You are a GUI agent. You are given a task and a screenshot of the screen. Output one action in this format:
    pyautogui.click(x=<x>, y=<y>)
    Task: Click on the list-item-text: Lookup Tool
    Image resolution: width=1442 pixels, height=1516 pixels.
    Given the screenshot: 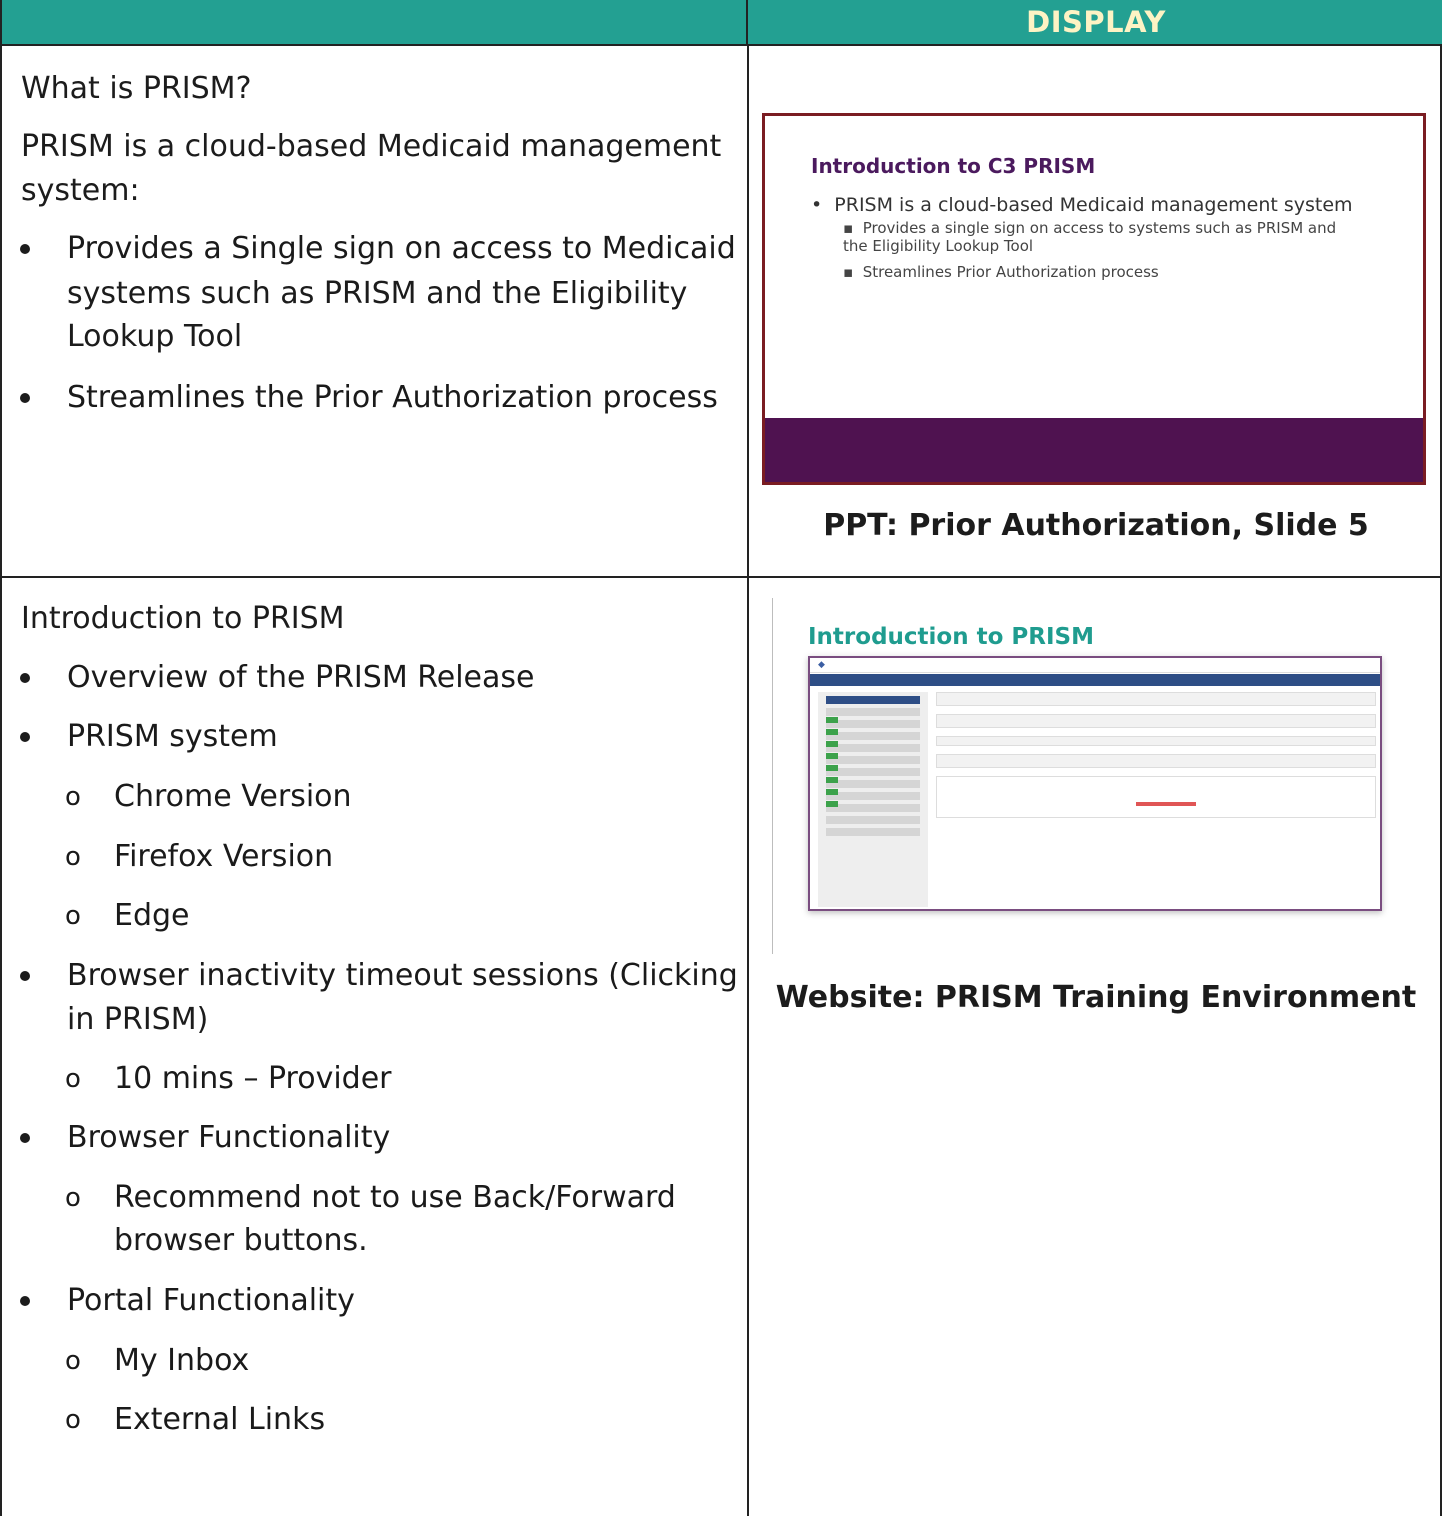 What is the action you would take?
    pyautogui.click(x=155, y=336)
    